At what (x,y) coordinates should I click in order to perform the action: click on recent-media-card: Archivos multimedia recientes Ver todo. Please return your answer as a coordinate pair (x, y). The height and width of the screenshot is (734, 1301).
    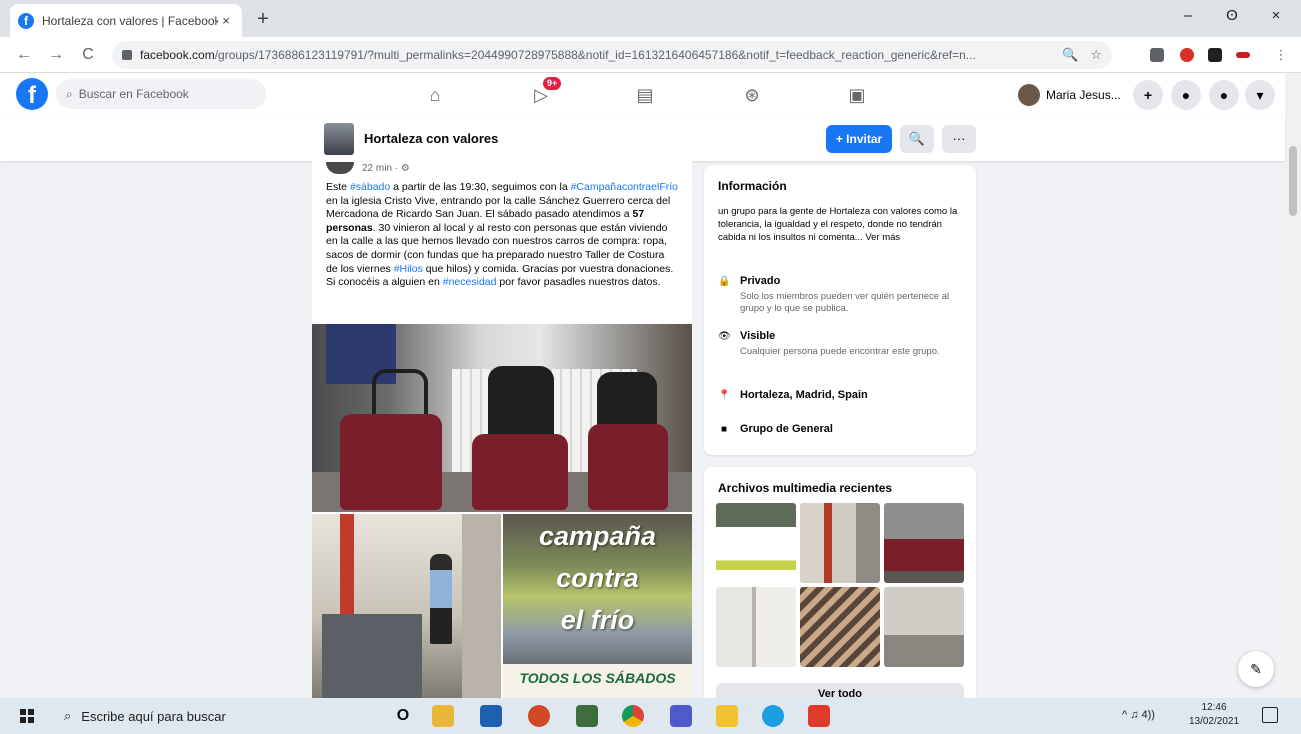
    Looking at the image, I should click on (840, 585).